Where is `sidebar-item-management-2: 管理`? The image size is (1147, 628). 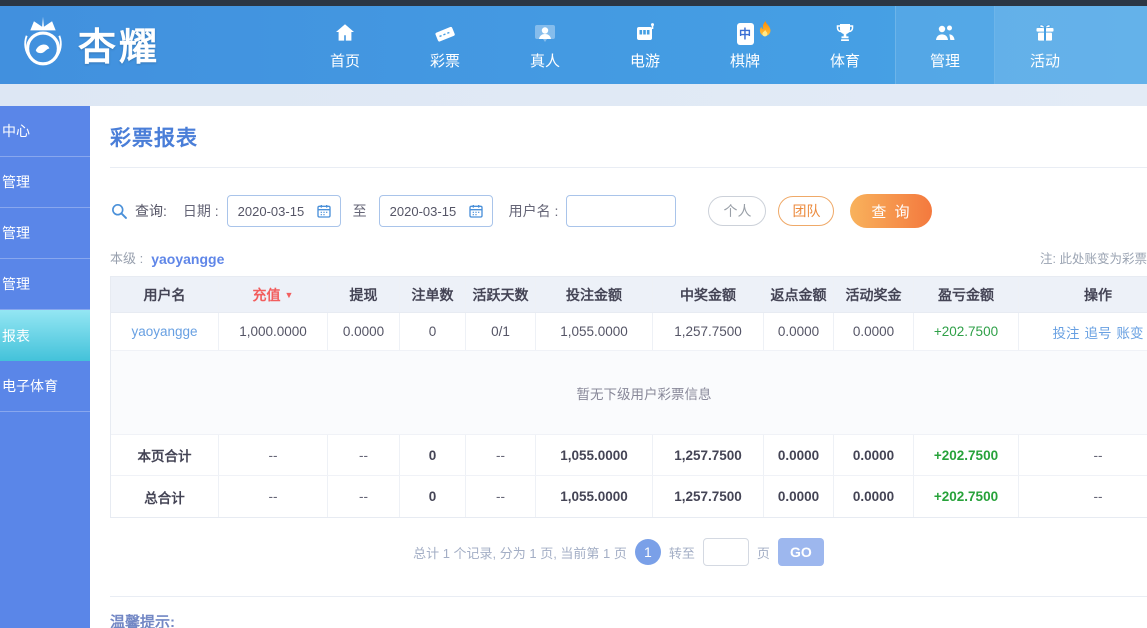
sidebar-item-management-2: 管理 is located at coordinates (45, 233).